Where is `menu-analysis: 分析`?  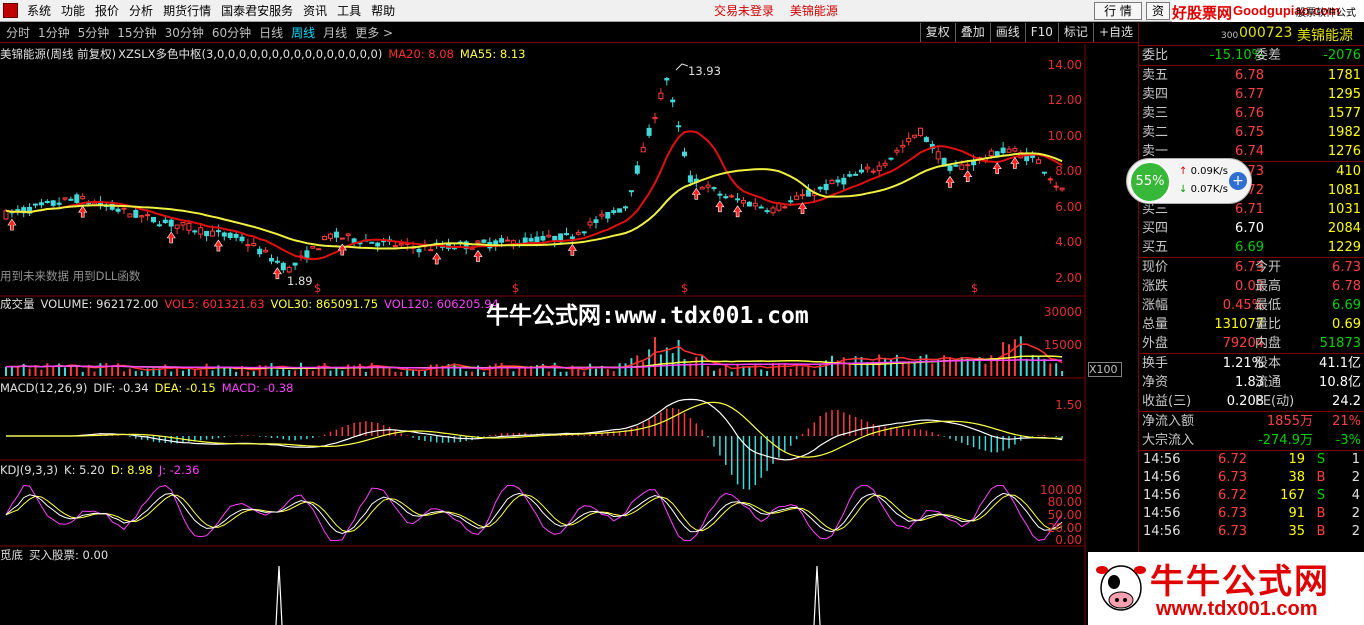
menu-analysis: 分析 is located at coordinates (143, 11).